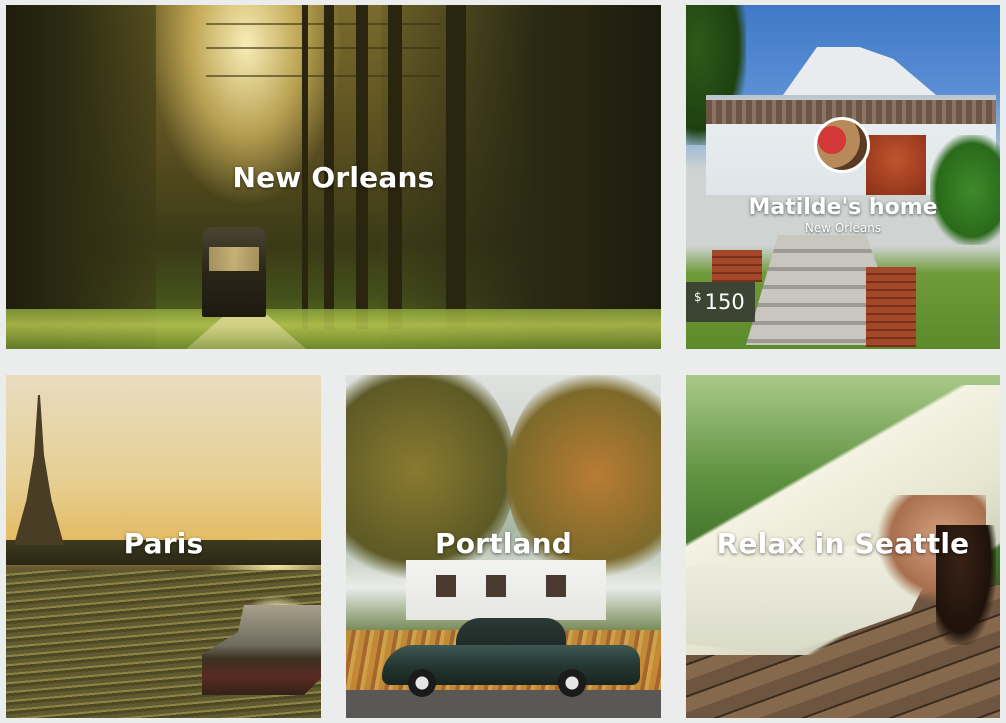 The image size is (1006, 723). I want to click on listing-tile-matildes-home: Matilde's home New Orleans $ 150, so click(843, 177).